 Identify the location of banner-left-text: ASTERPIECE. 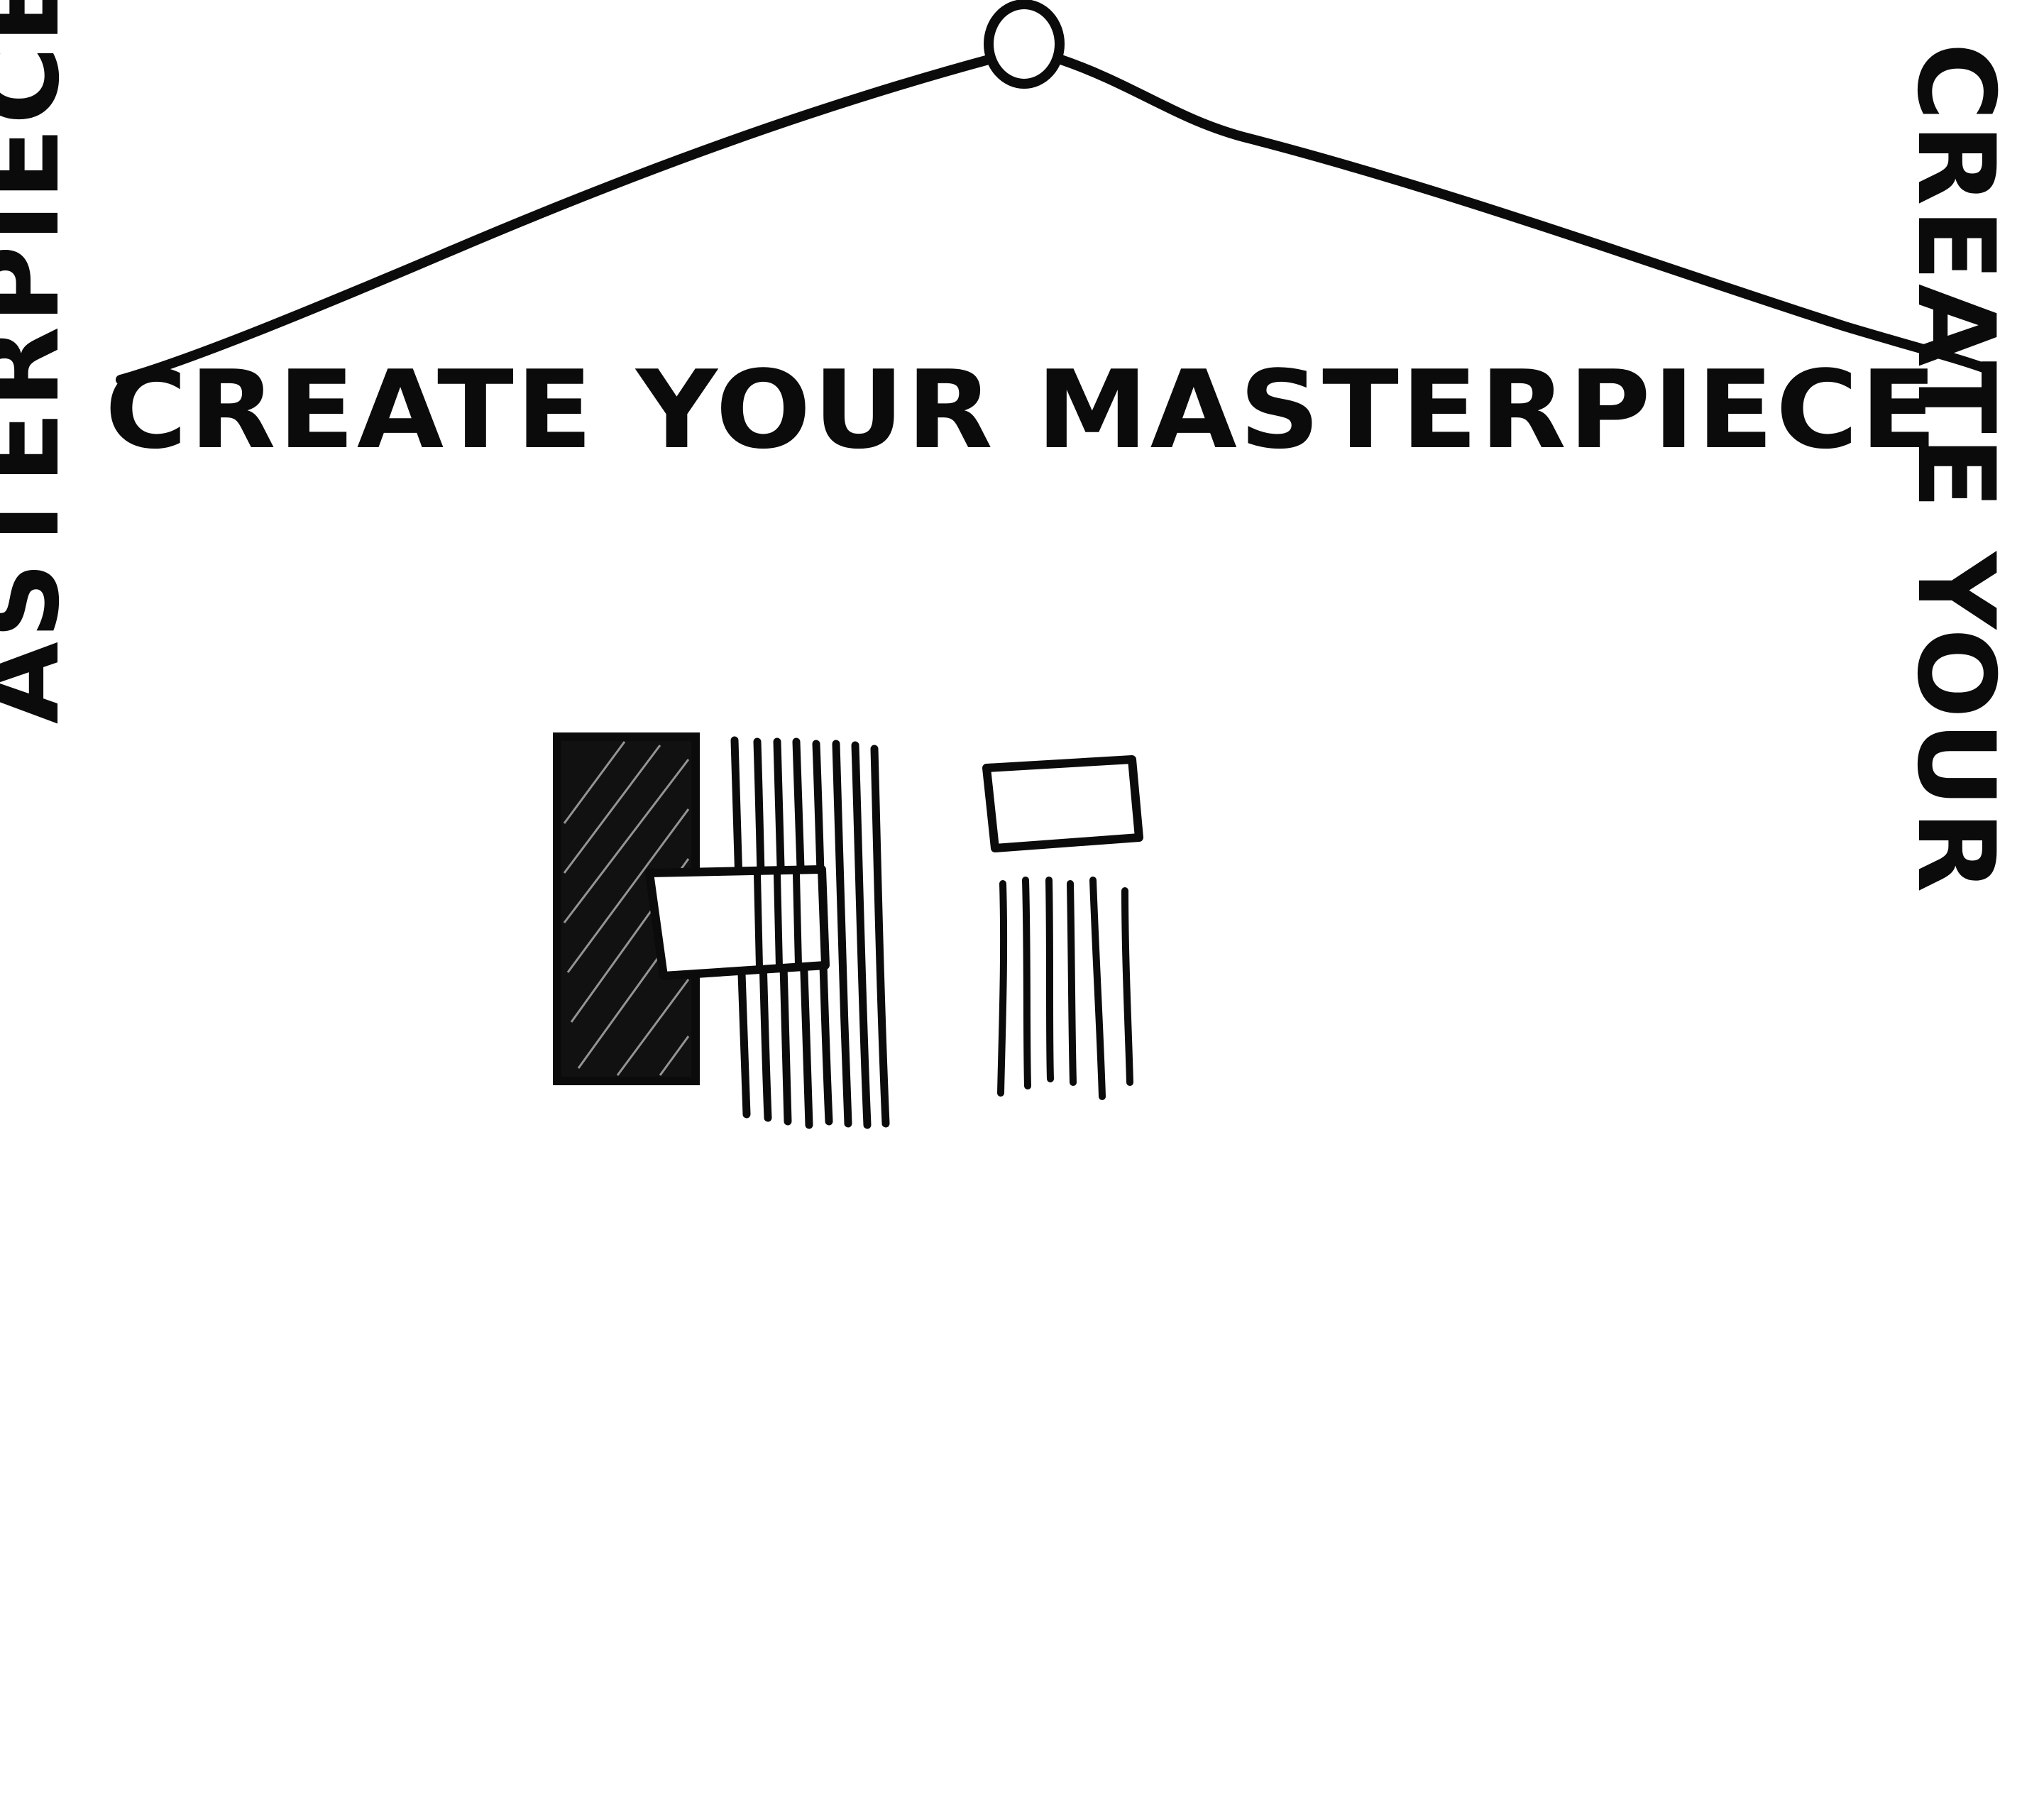
(41, 362).